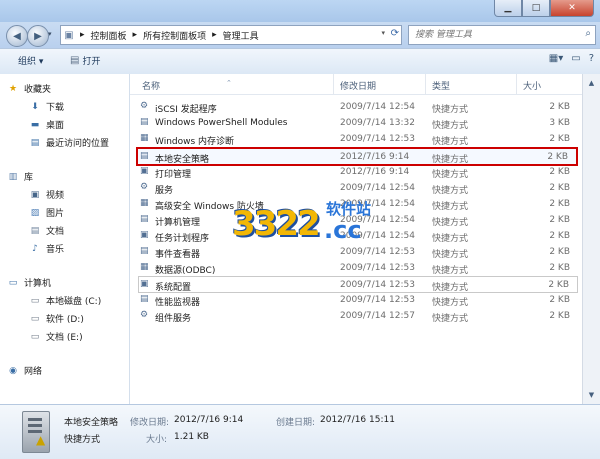  What do you see at coordinates (591, 83) in the screenshot?
I see `scroll-up-icon: ▲` at bounding box center [591, 83].